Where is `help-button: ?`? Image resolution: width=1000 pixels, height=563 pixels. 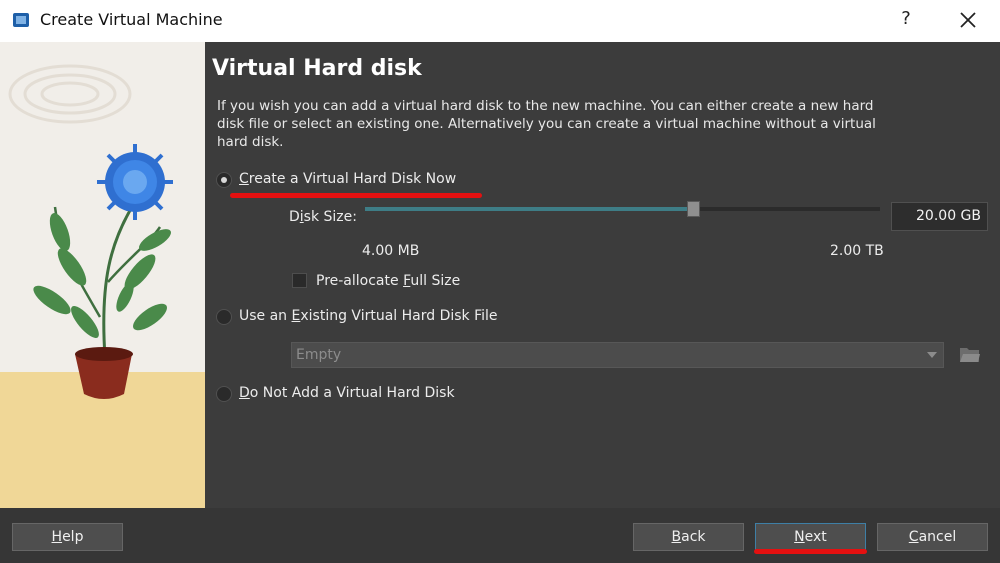
help-button: ? is located at coordinates (906, 18).